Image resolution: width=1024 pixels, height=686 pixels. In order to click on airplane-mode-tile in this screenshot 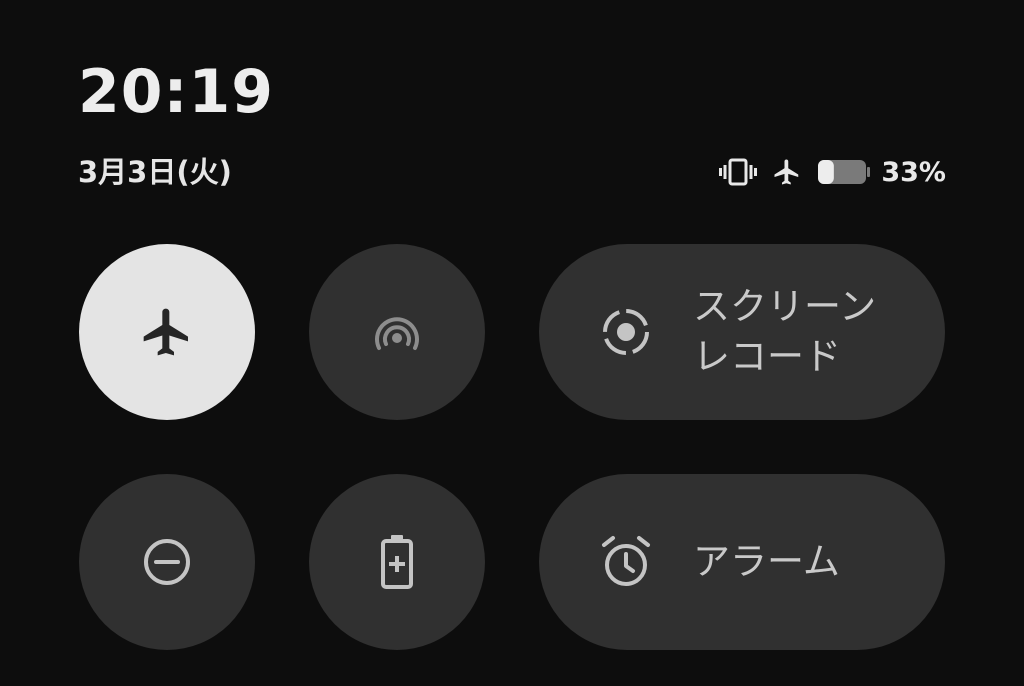, I will do `click(167, 332)`.